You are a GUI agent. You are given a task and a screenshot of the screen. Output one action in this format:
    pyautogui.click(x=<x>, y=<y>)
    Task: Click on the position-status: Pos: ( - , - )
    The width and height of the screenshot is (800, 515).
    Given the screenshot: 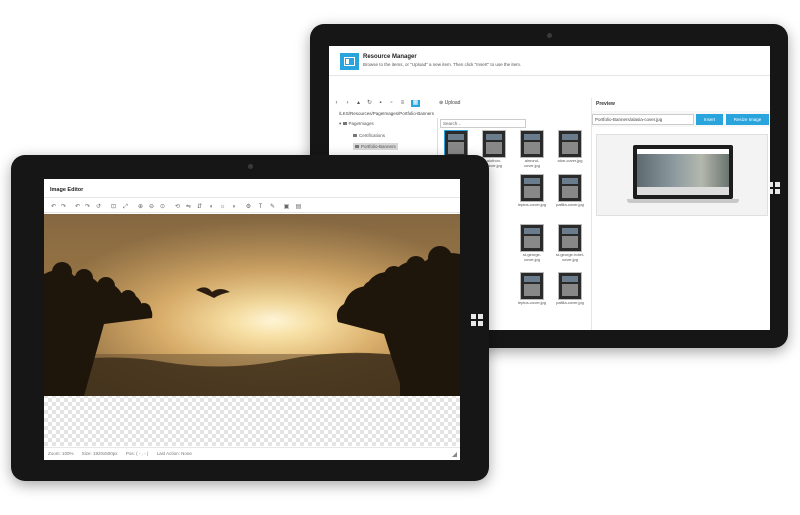 What is the action you would take?
    pyautogui.click(x=137, y=453)
    